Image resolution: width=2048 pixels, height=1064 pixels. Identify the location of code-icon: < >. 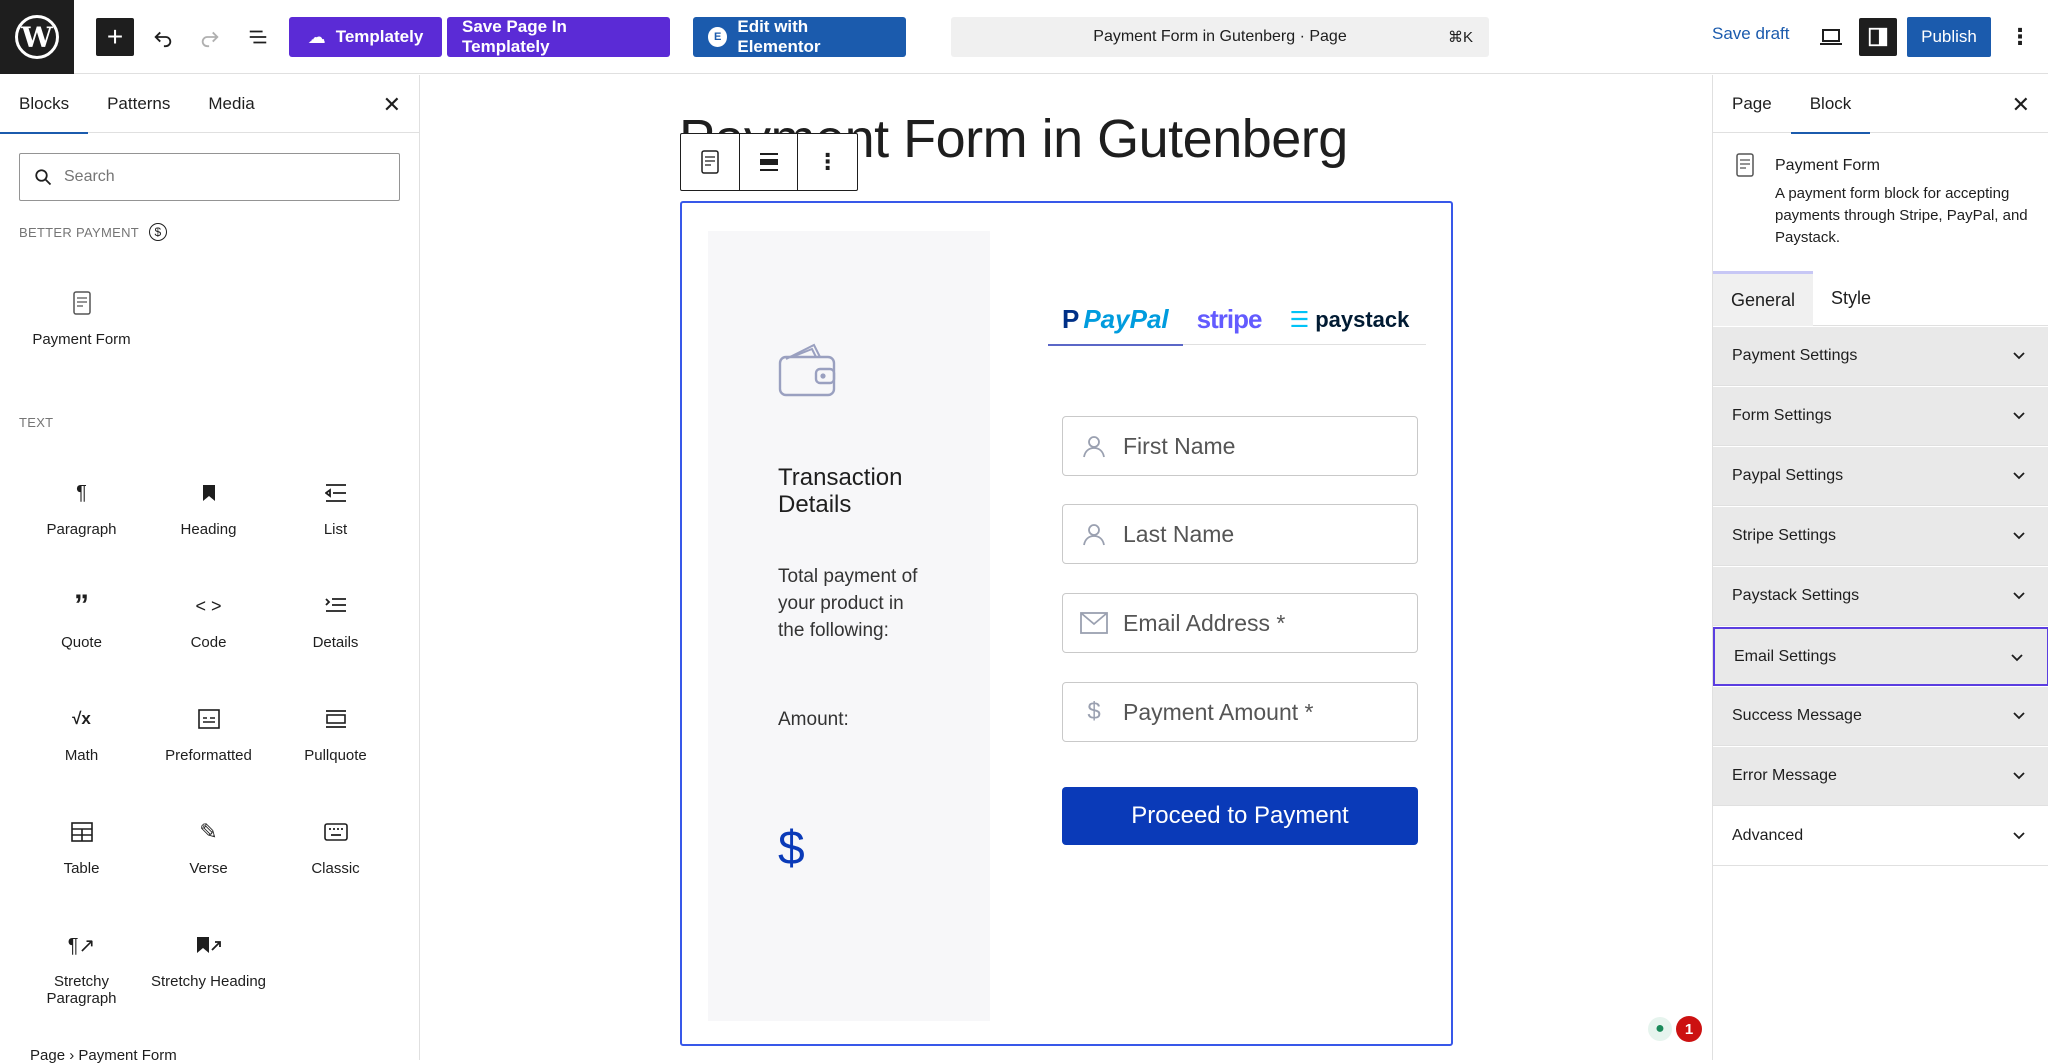
(208, 605).